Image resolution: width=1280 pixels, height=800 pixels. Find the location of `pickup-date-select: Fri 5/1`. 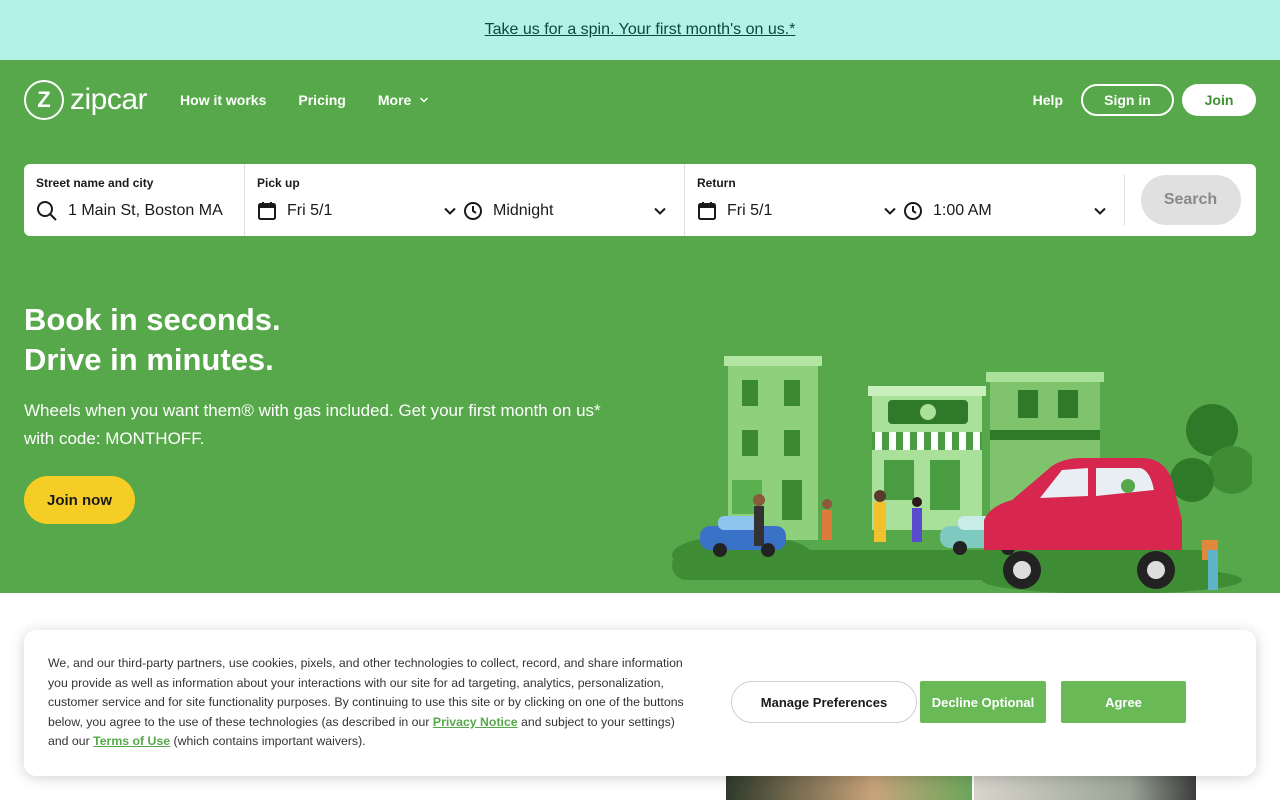

pickup-date-select: Fri 5/1 is located at coordinates (357, 211).